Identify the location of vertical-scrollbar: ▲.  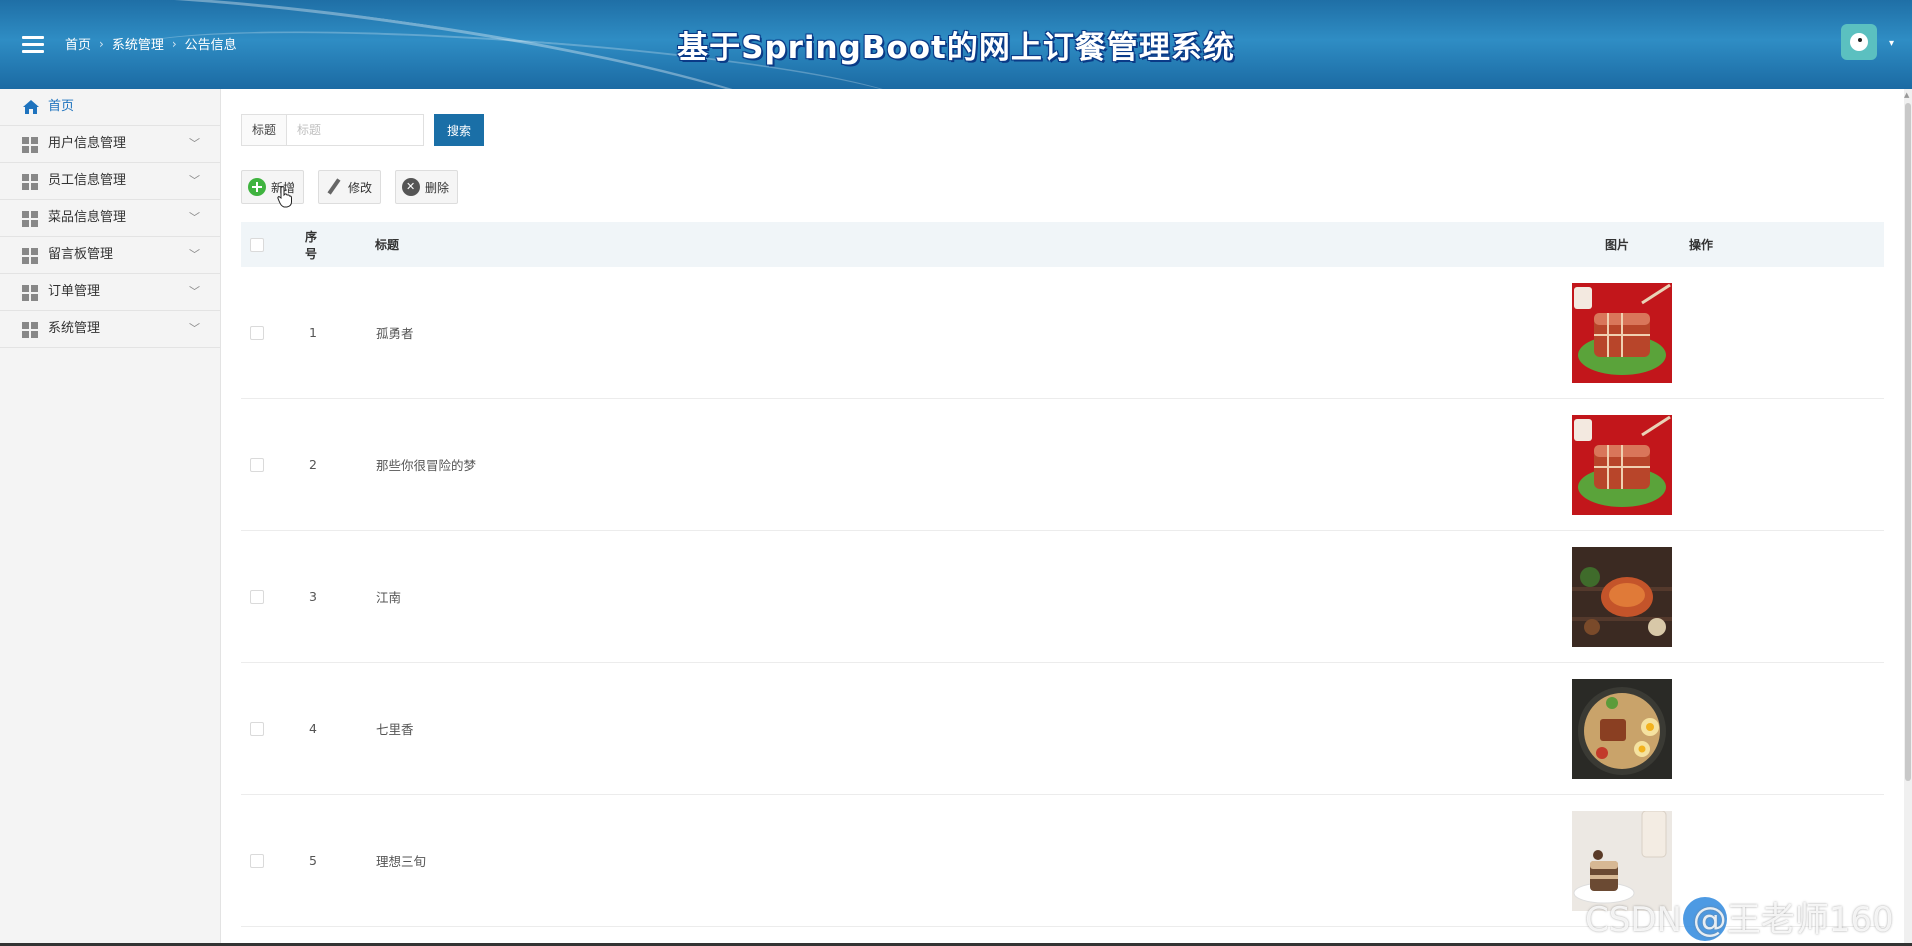
(1908, 517).